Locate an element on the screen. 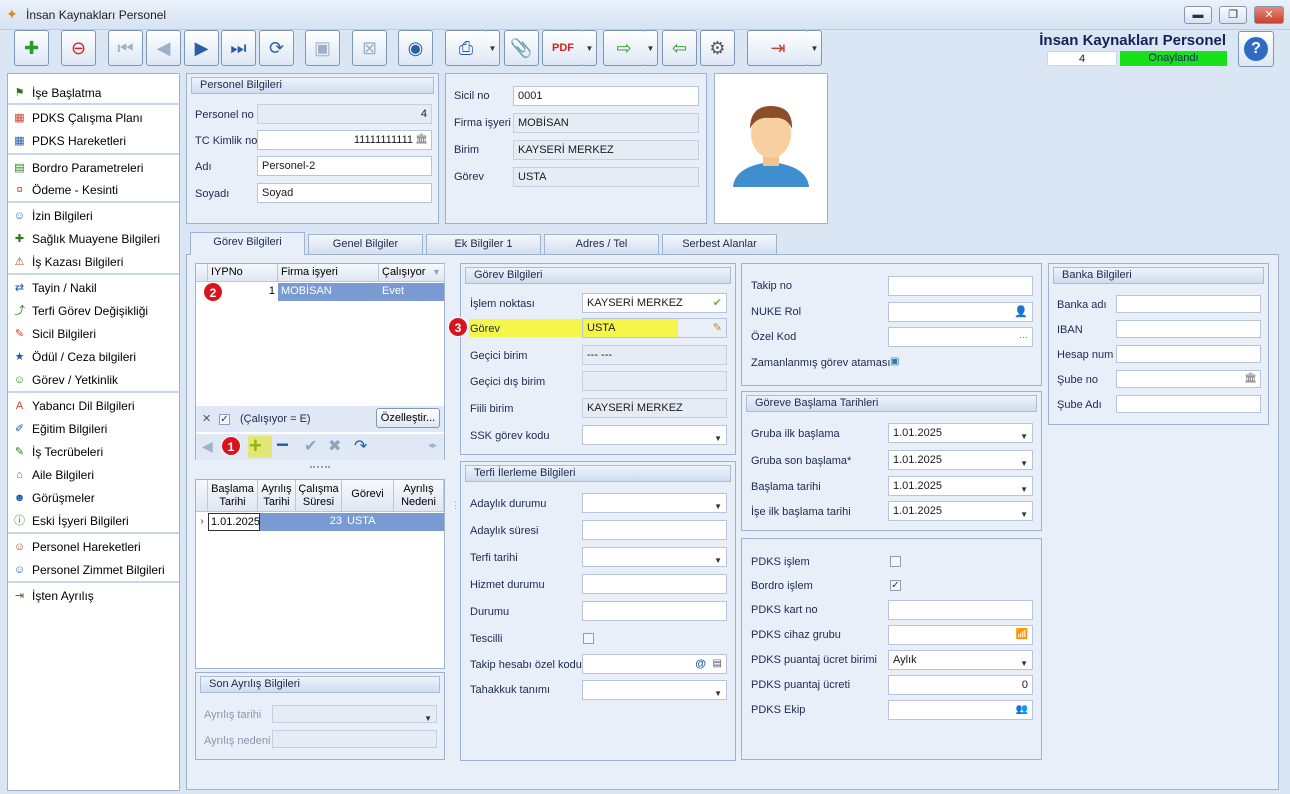  sidebar-item-9: ⇄ Tayin / Nakil is located at coordinates (93, 288).